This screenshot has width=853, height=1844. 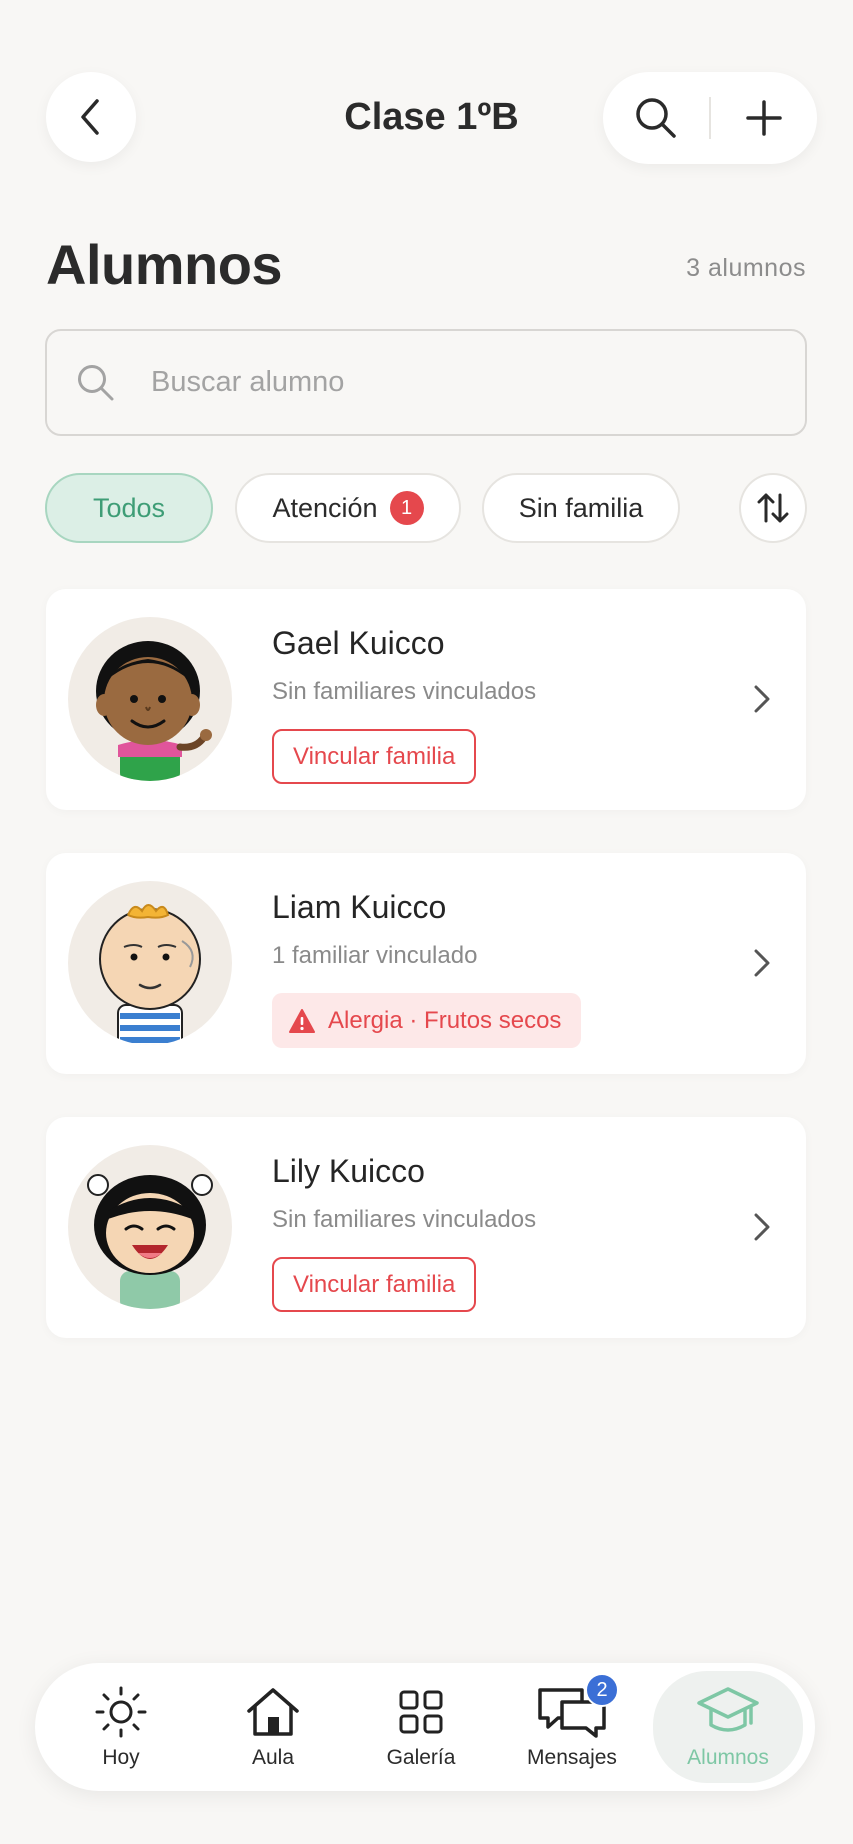 What do you see at coordinates (728, 1709) in the screenshot?
I see `graduation-cap-icon` at bounding box center [728, 1709].